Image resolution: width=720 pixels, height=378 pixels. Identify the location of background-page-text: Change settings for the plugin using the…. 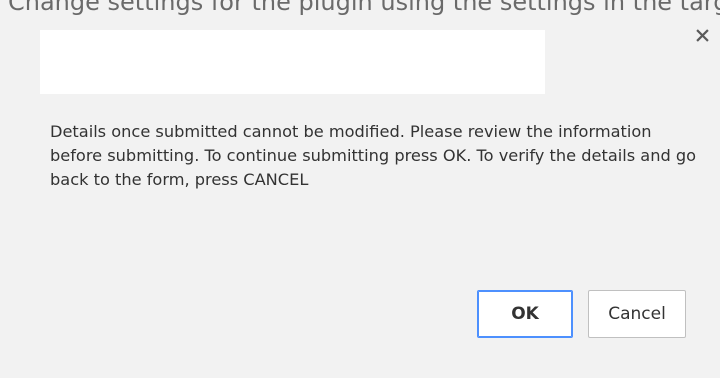
(364, 8).